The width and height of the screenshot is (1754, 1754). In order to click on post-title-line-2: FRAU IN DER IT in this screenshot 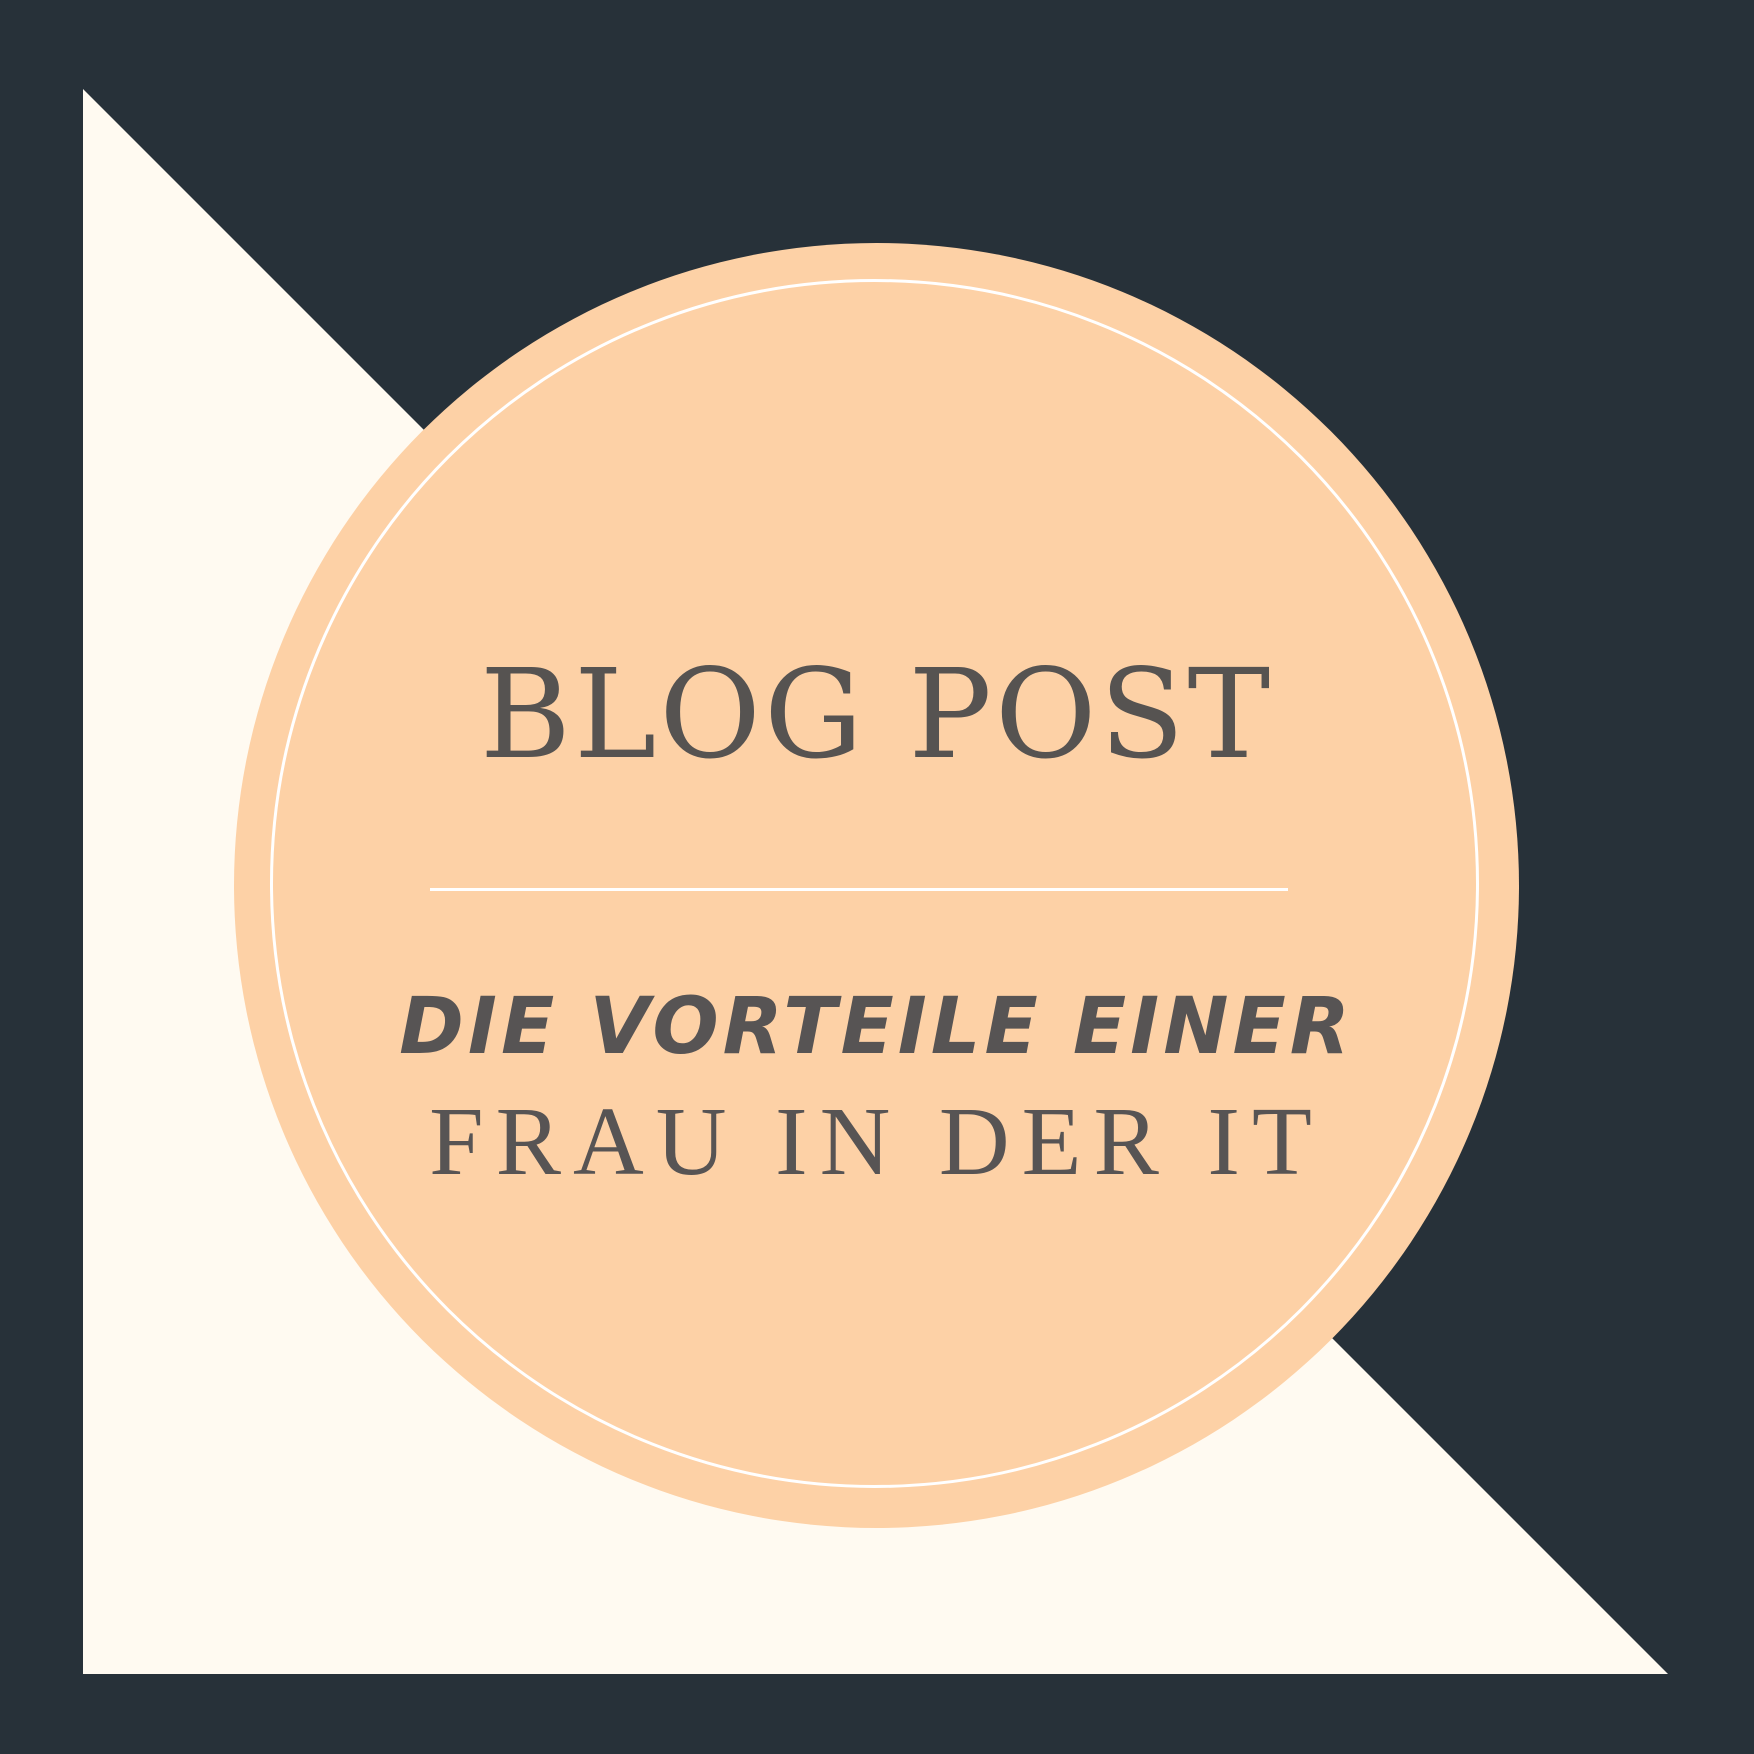, I will do `click(876, 1142)`.